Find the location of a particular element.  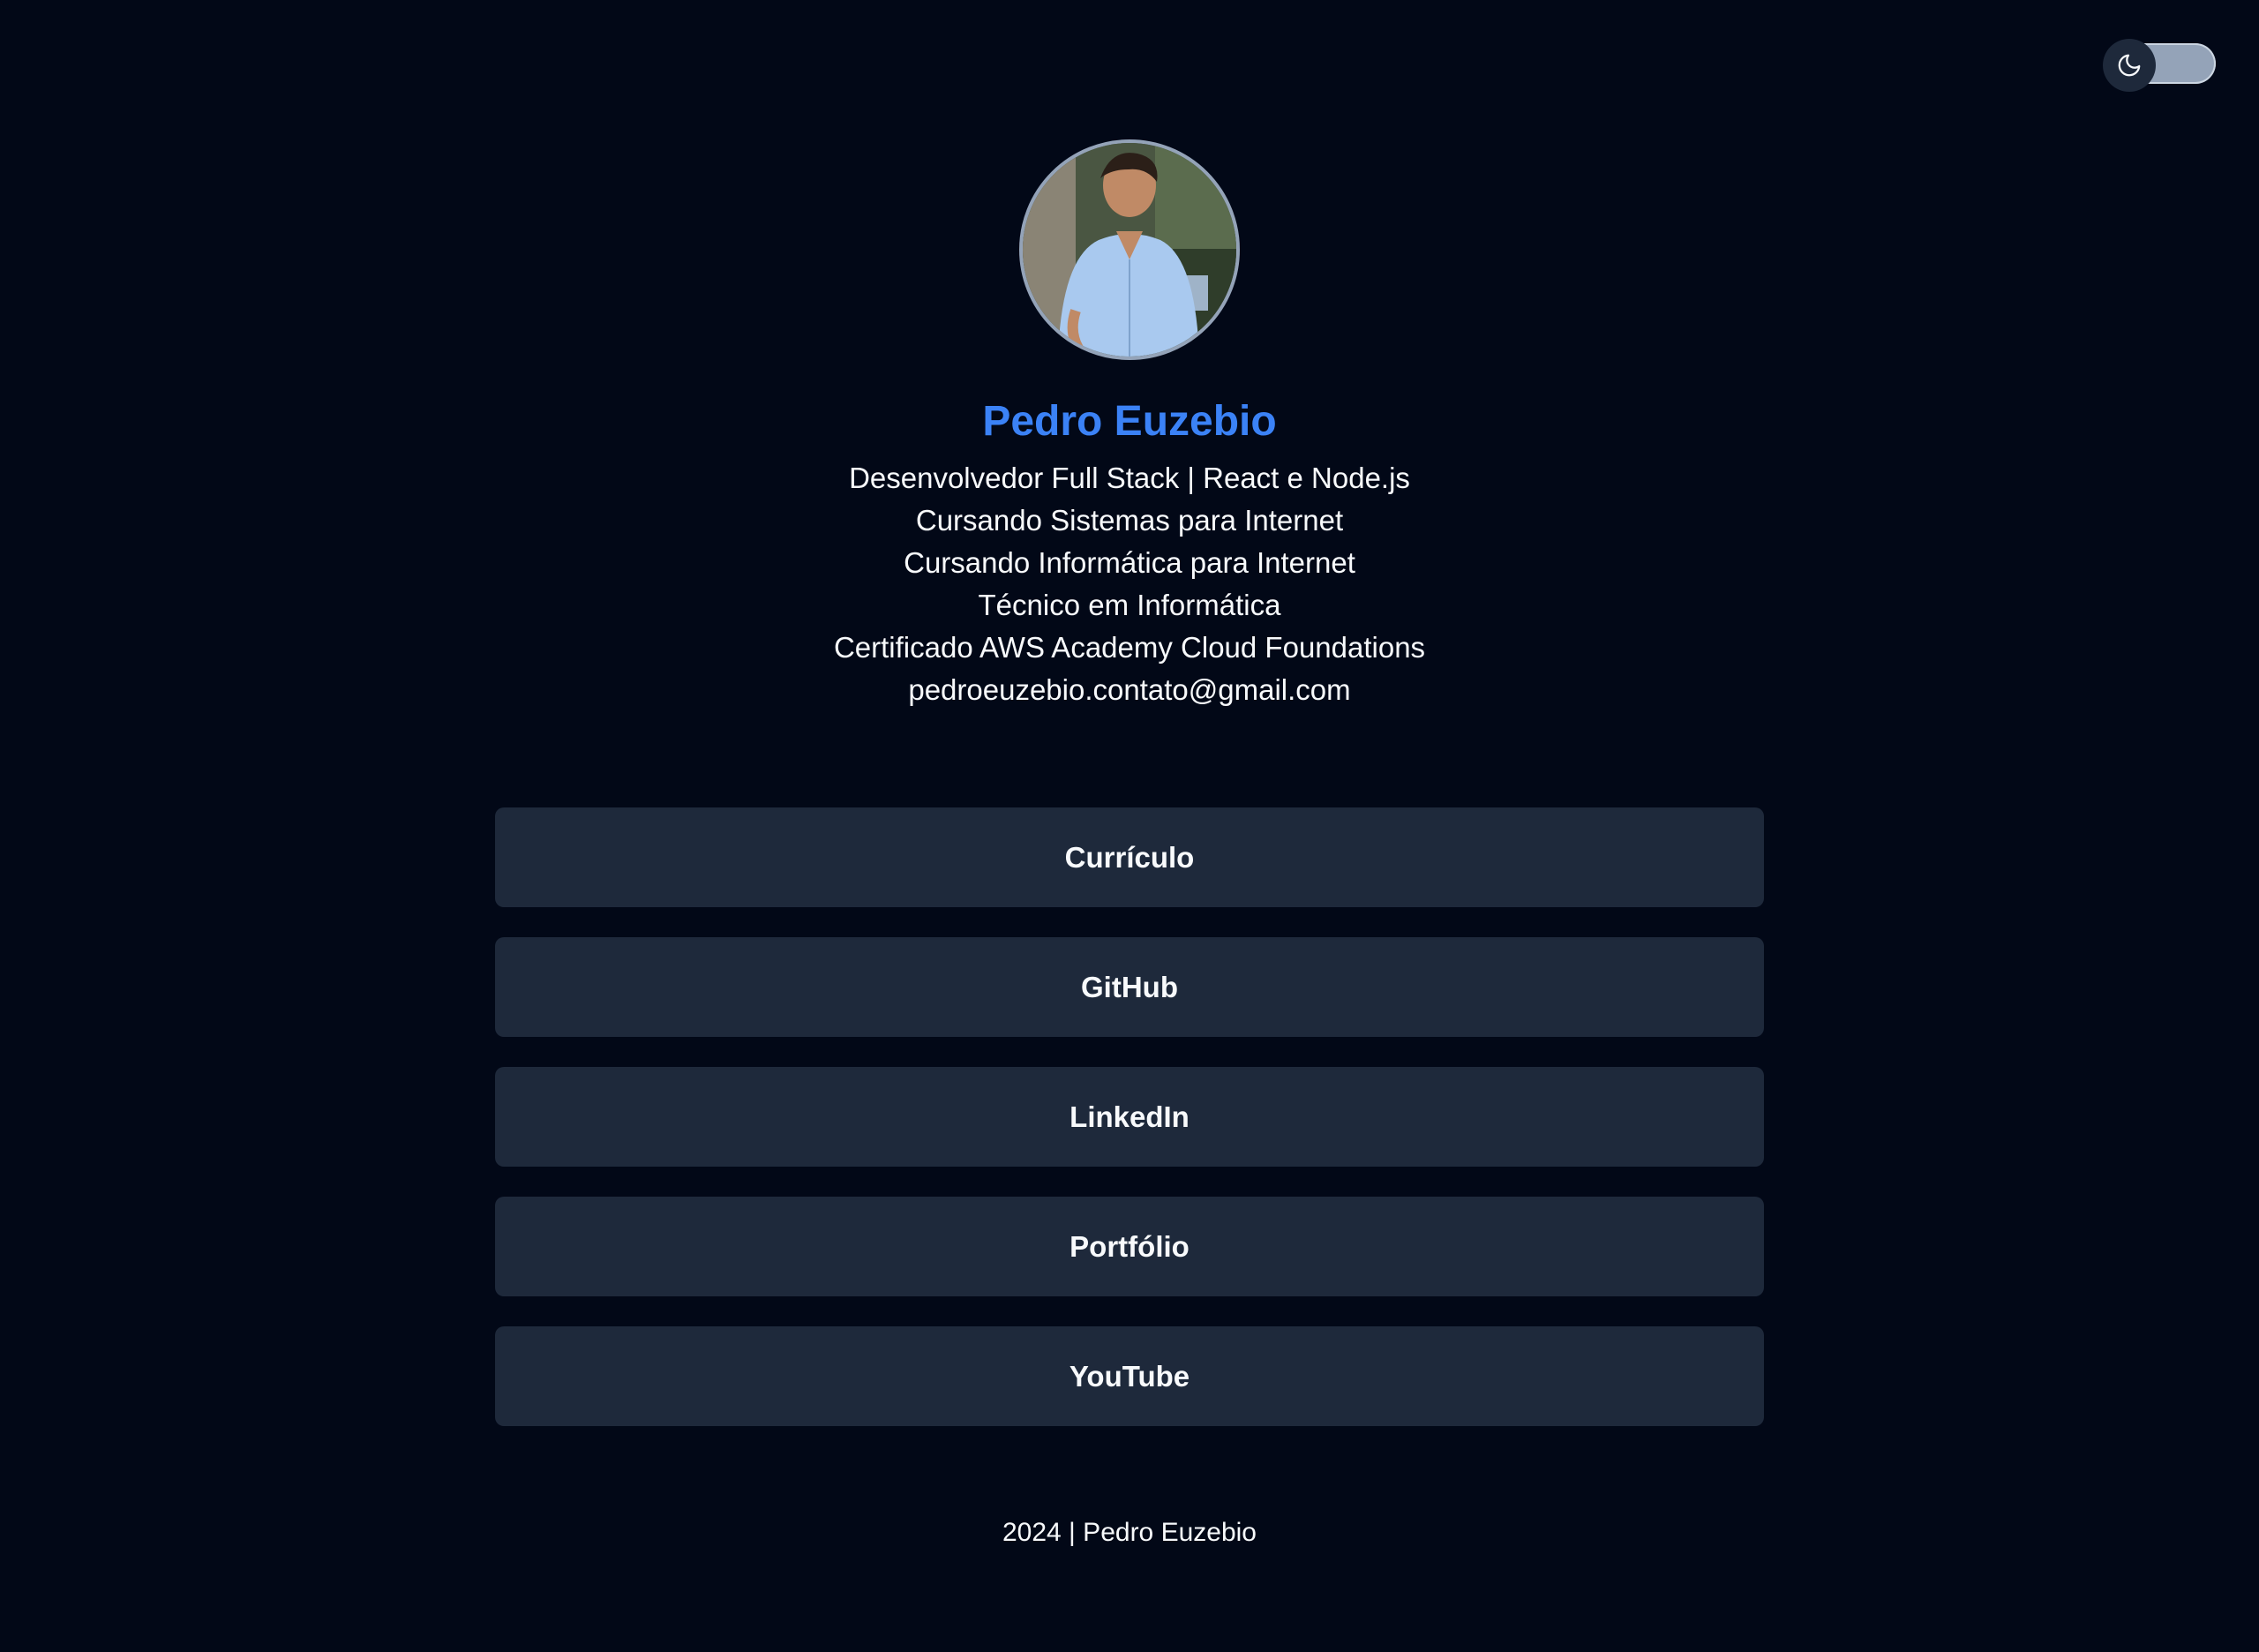

moon-icon is located at coordinates (2129, 65).